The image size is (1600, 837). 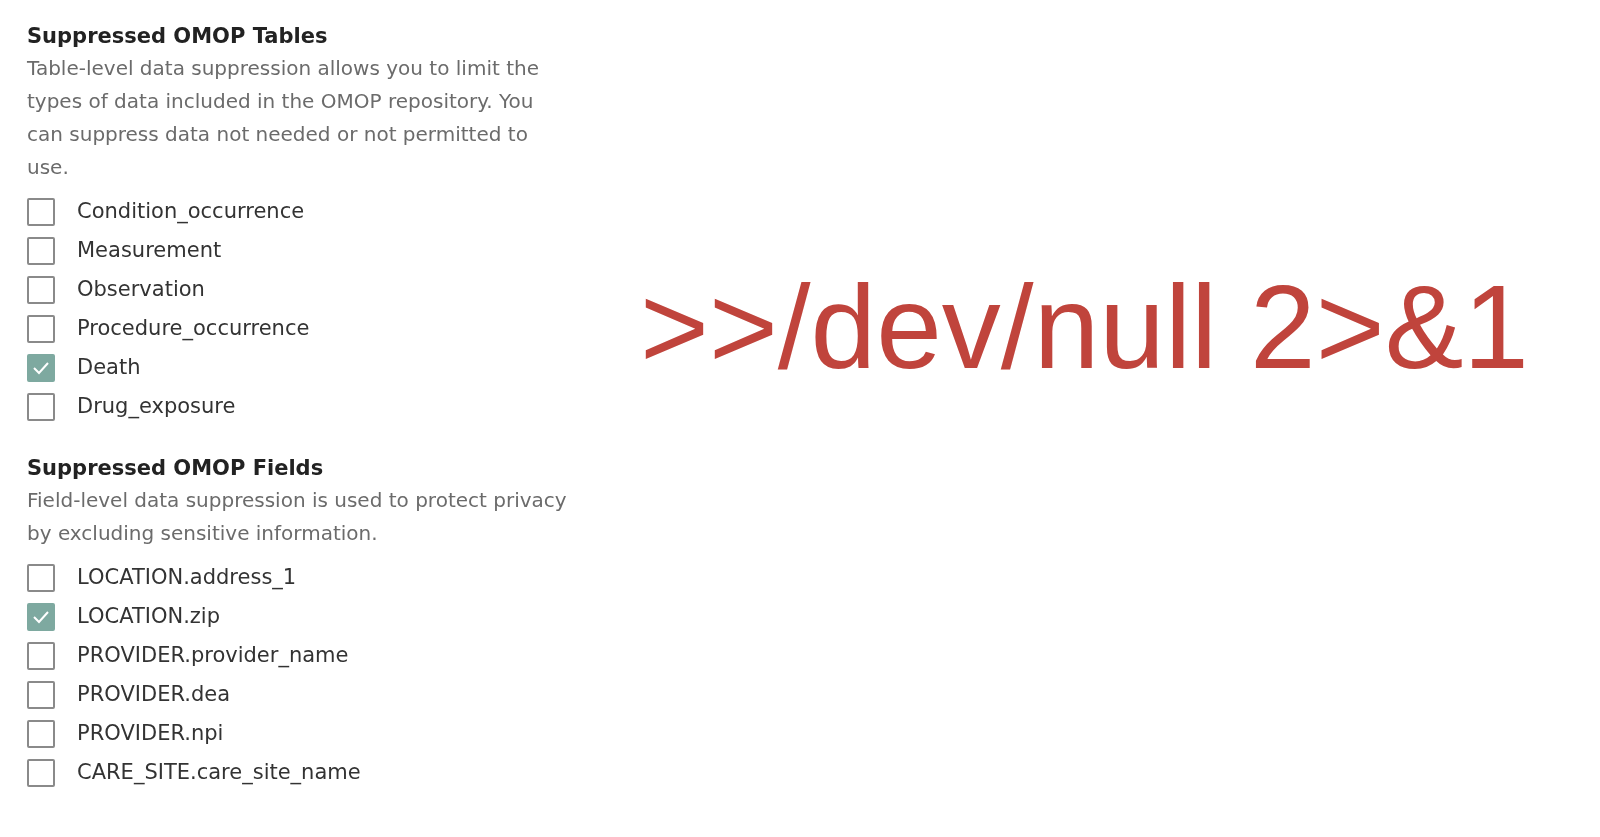 What do you see at coordinates (156, 406) in the screenshot?
I see `option-label: Drug_exposure` at bounding box center [156, 406].